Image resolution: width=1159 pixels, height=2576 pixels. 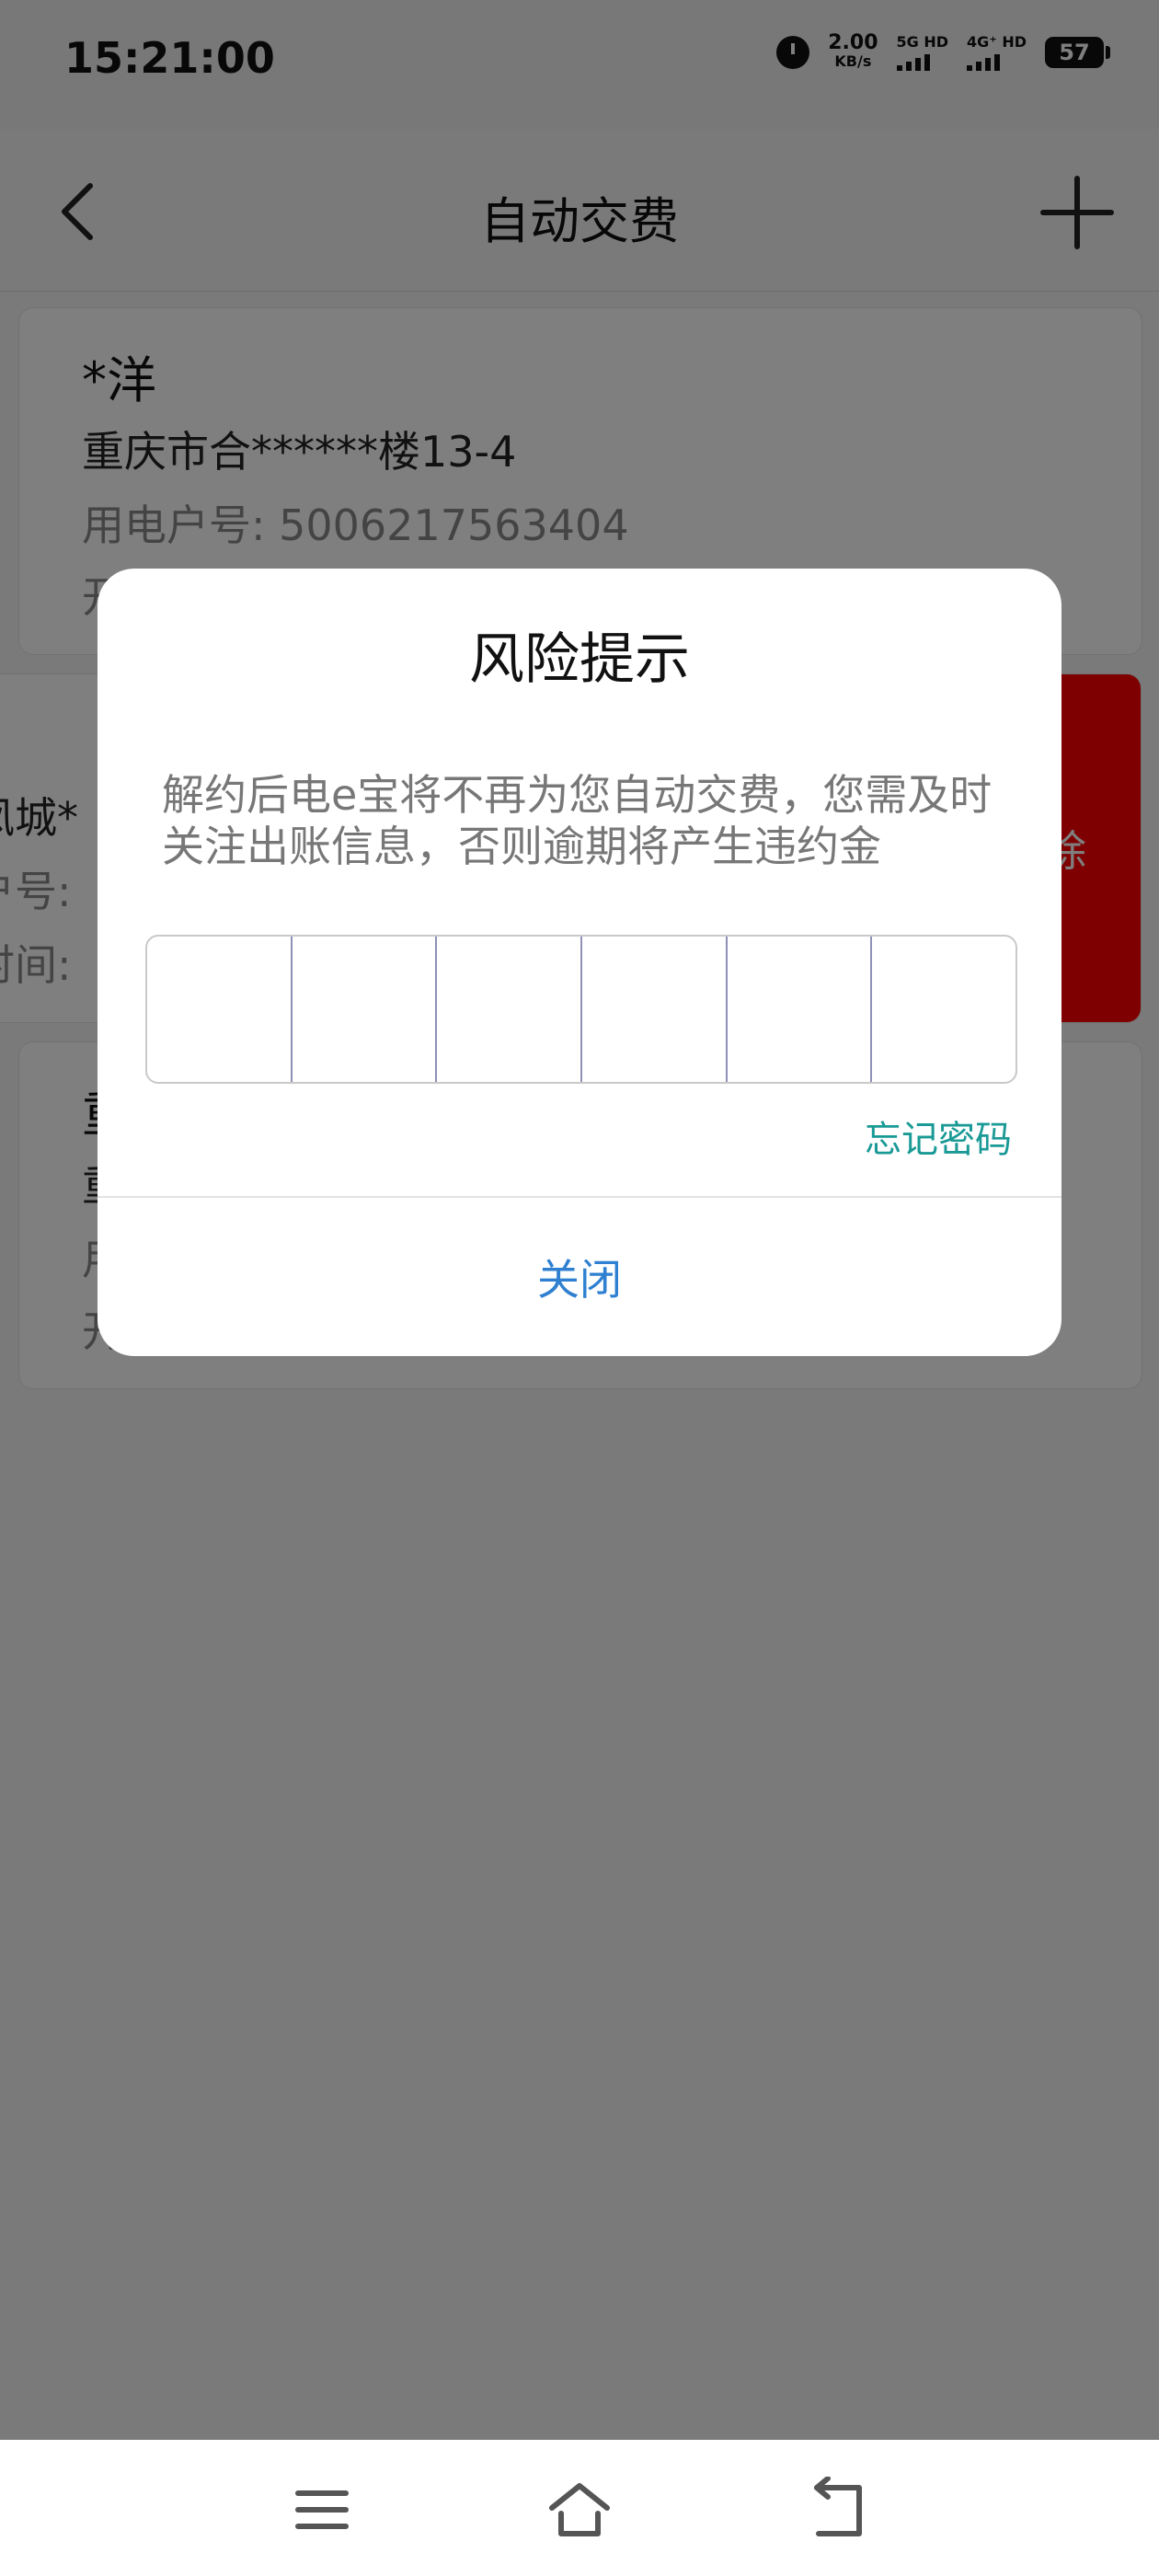 I want to click on dialog-message: 解约后电e宝将不再为您自动交费，您需及时关注出账信息，否则逾期将产生违约金, so click(x=577, y=820).